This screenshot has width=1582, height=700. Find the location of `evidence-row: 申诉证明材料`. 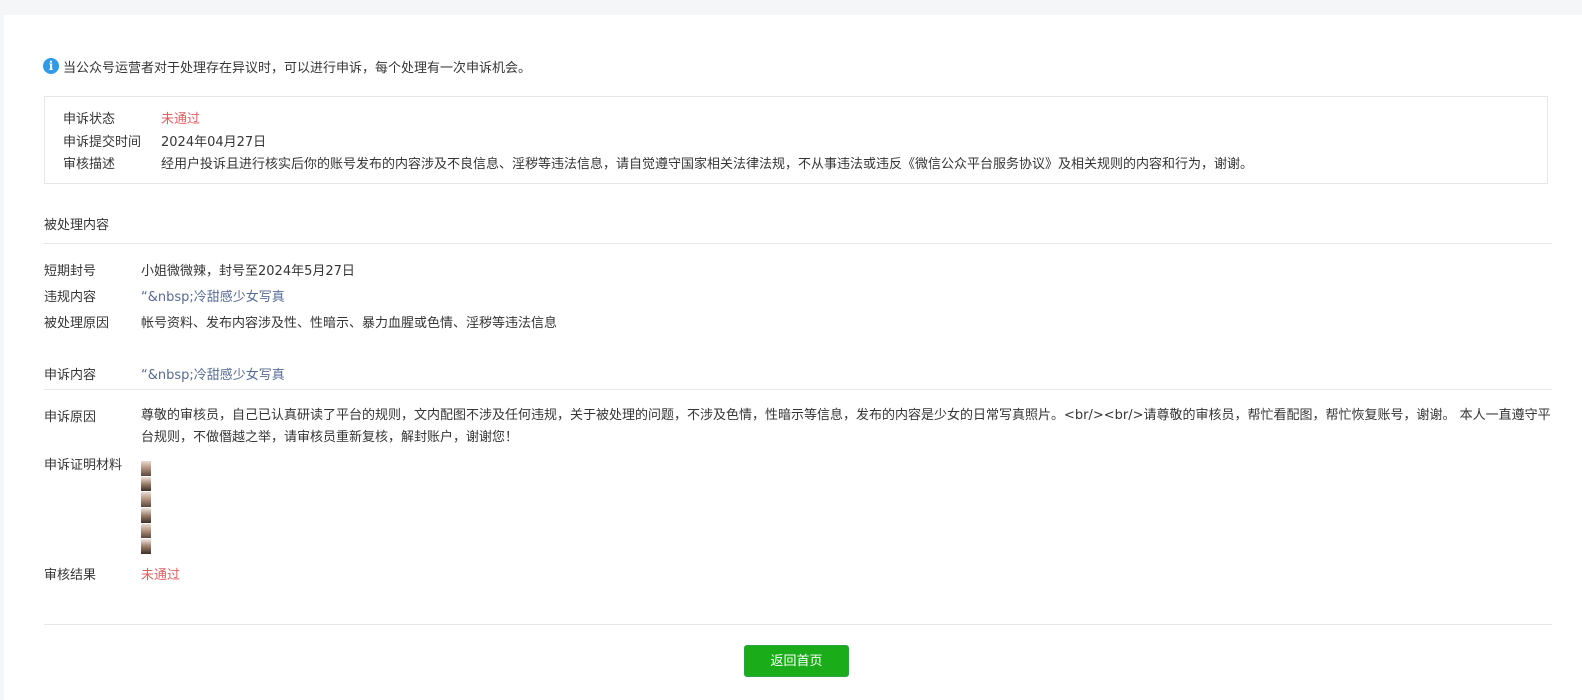

evidence-row: 申诉证明材料 is located at coordinates (92, 463).